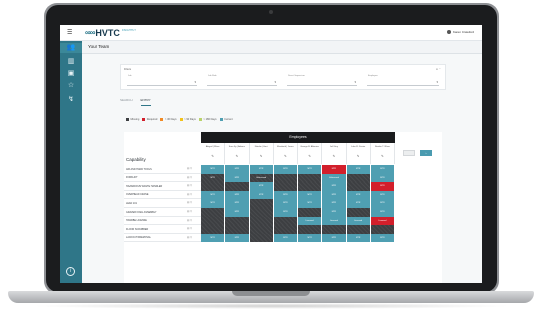 This screenshot has height=324, width=542. I want to click on sidebar-item-route: ↯, so click(71, 100).